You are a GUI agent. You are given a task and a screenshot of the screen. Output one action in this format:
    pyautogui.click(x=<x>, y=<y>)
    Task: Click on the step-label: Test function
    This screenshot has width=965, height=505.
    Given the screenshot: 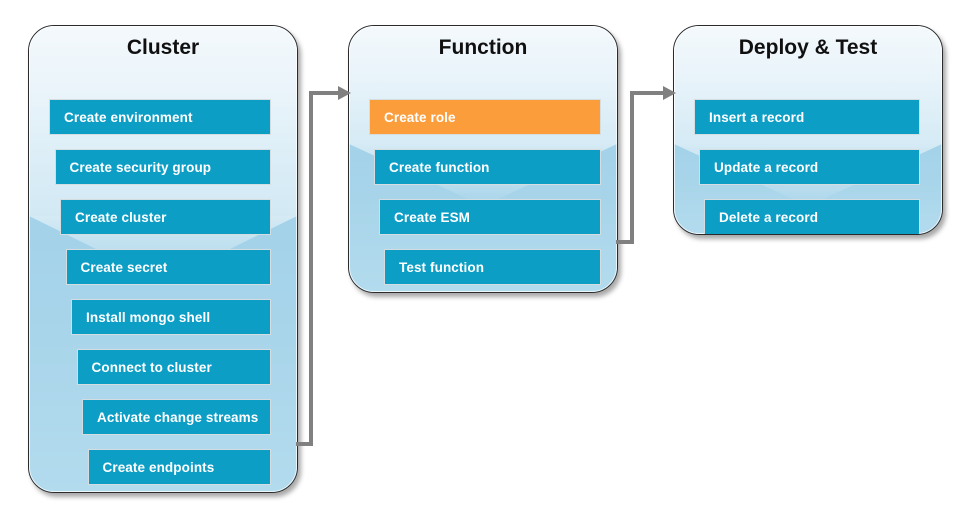 What is the action you would take?
    pyautogui.click(x=442, y=267)
    